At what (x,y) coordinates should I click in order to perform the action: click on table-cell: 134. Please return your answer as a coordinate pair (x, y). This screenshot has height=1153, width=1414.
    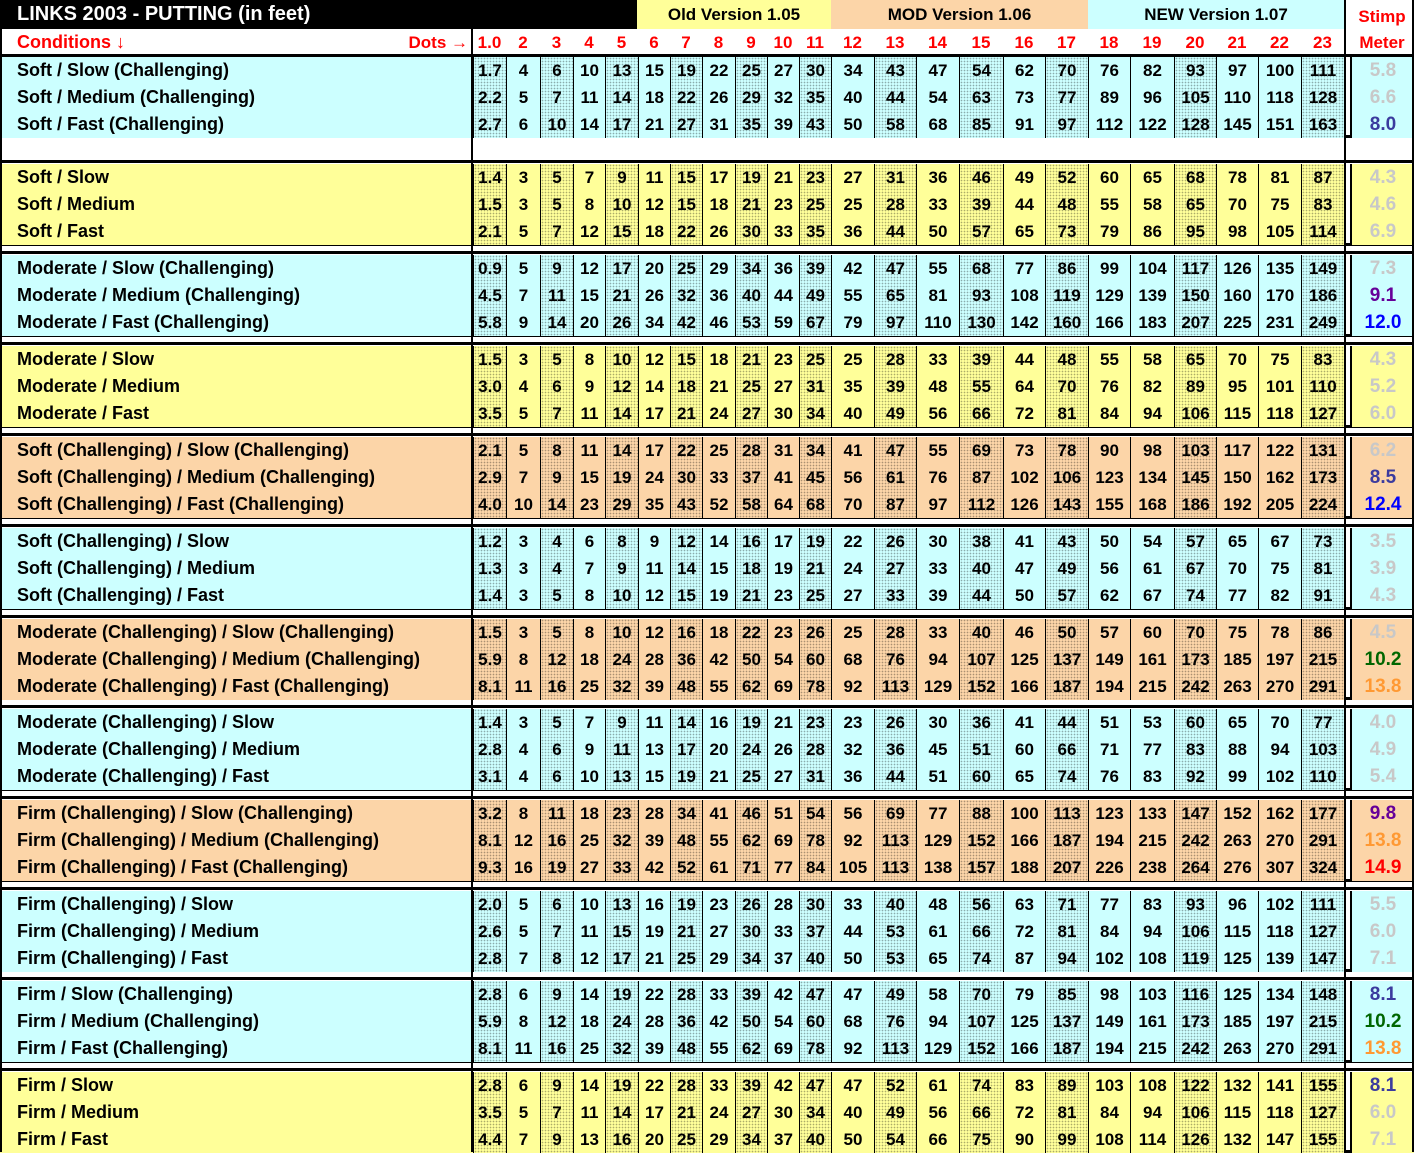
    Looking at the image, I should click on (1279, 994).